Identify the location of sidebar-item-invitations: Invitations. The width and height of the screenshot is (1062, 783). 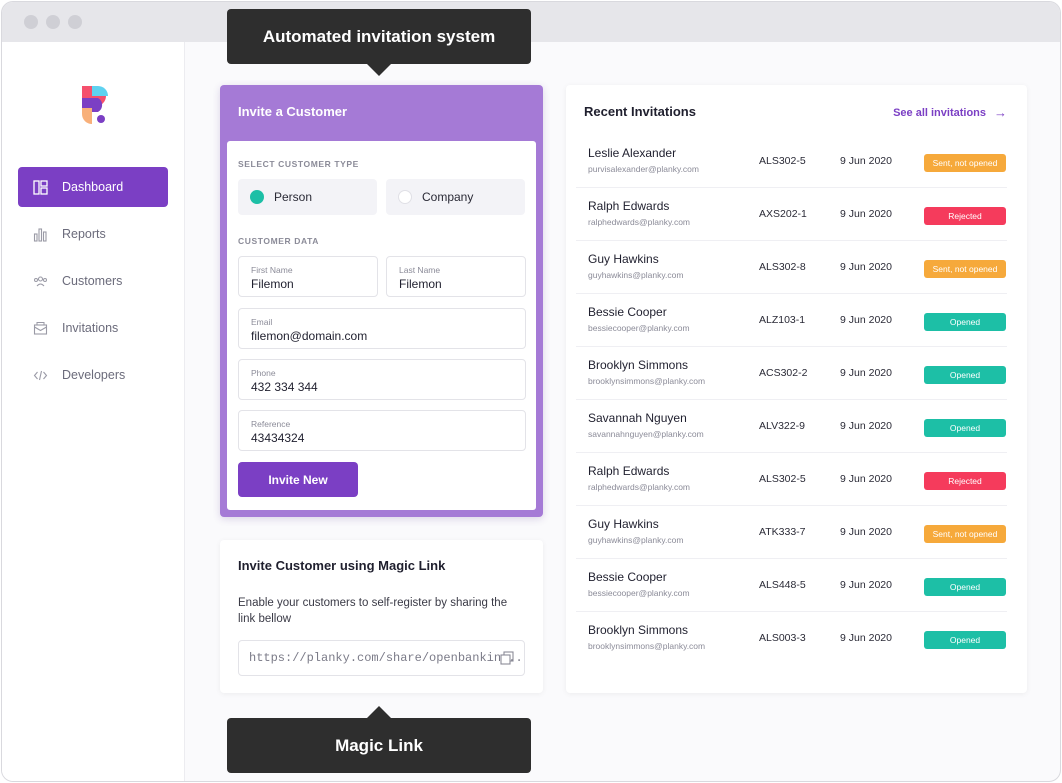
(93, 328).